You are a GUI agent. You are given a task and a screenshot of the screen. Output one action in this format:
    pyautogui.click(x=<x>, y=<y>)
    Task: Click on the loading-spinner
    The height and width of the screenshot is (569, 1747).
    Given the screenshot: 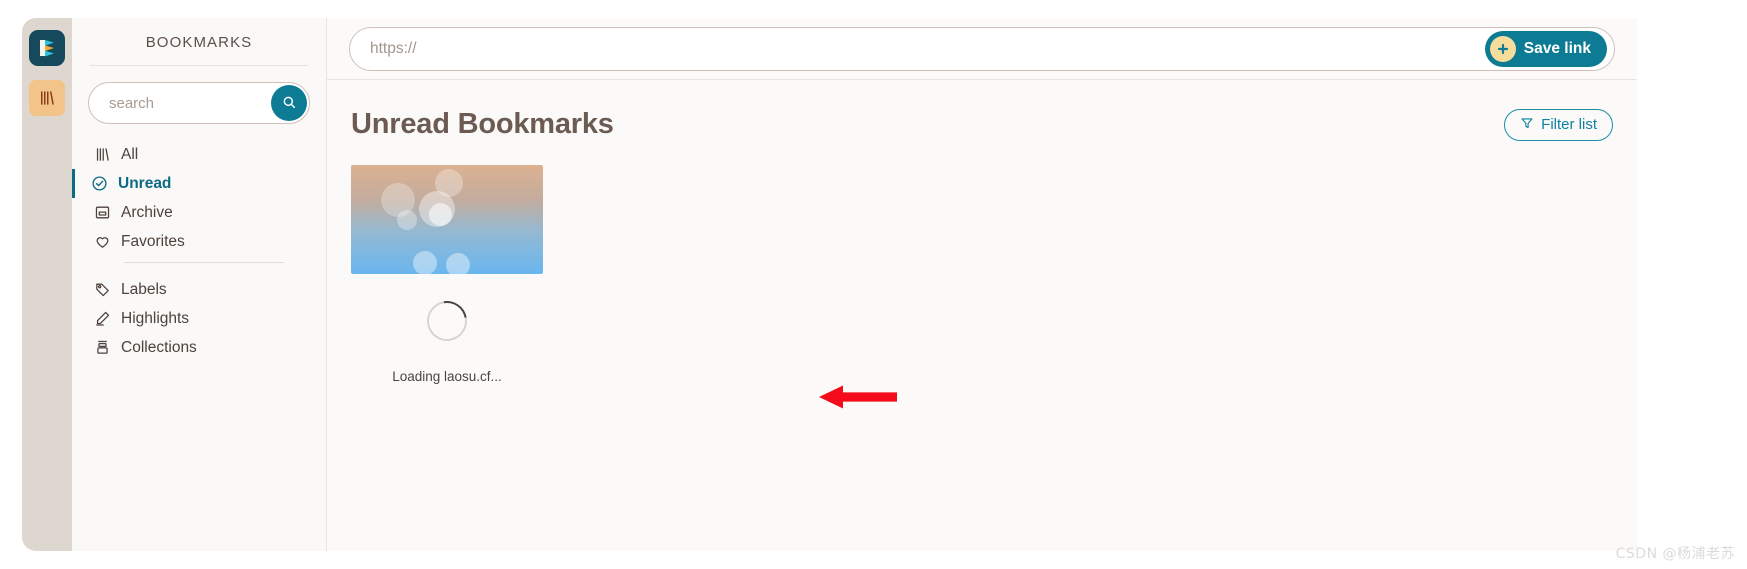 What is the action you would take?
    pyautogui.click(x=447, y=321)
    